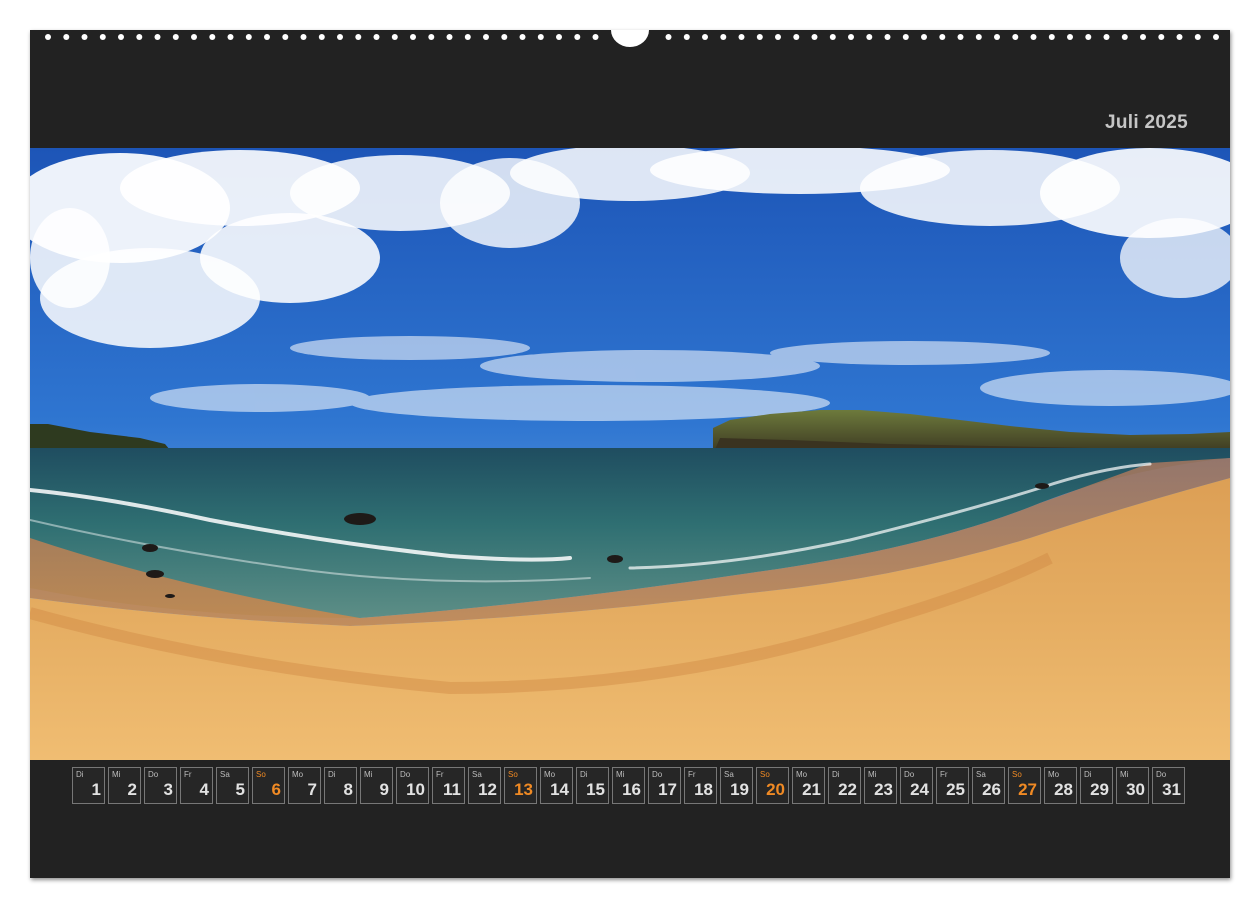  What do you see at coordinates (240, 790) in the screenshot?
I see `day-number: 5` at bounding box center [240, 790].